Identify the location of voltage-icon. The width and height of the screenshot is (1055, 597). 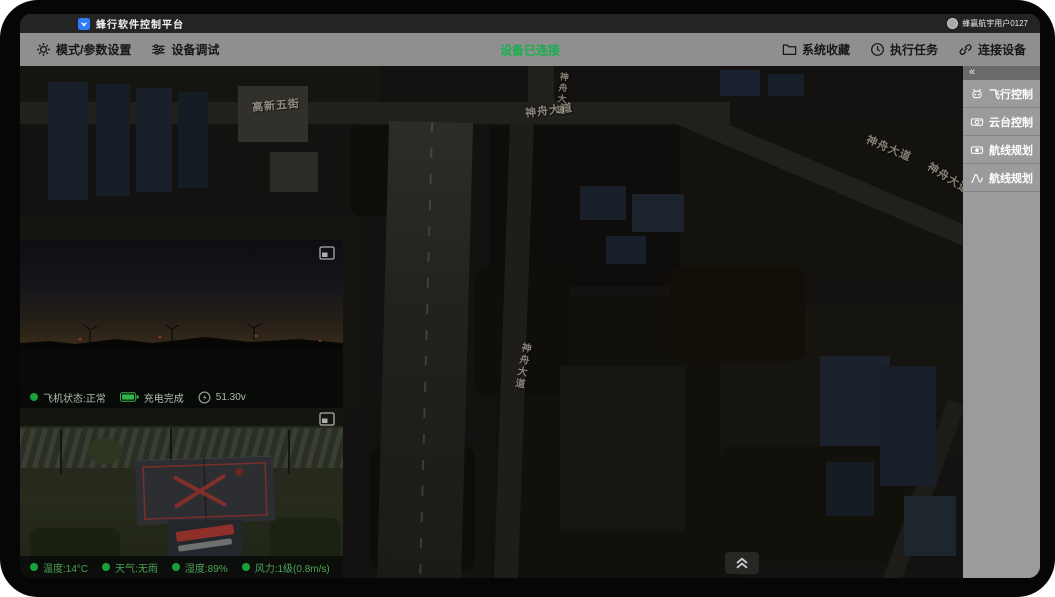
(204, 397).